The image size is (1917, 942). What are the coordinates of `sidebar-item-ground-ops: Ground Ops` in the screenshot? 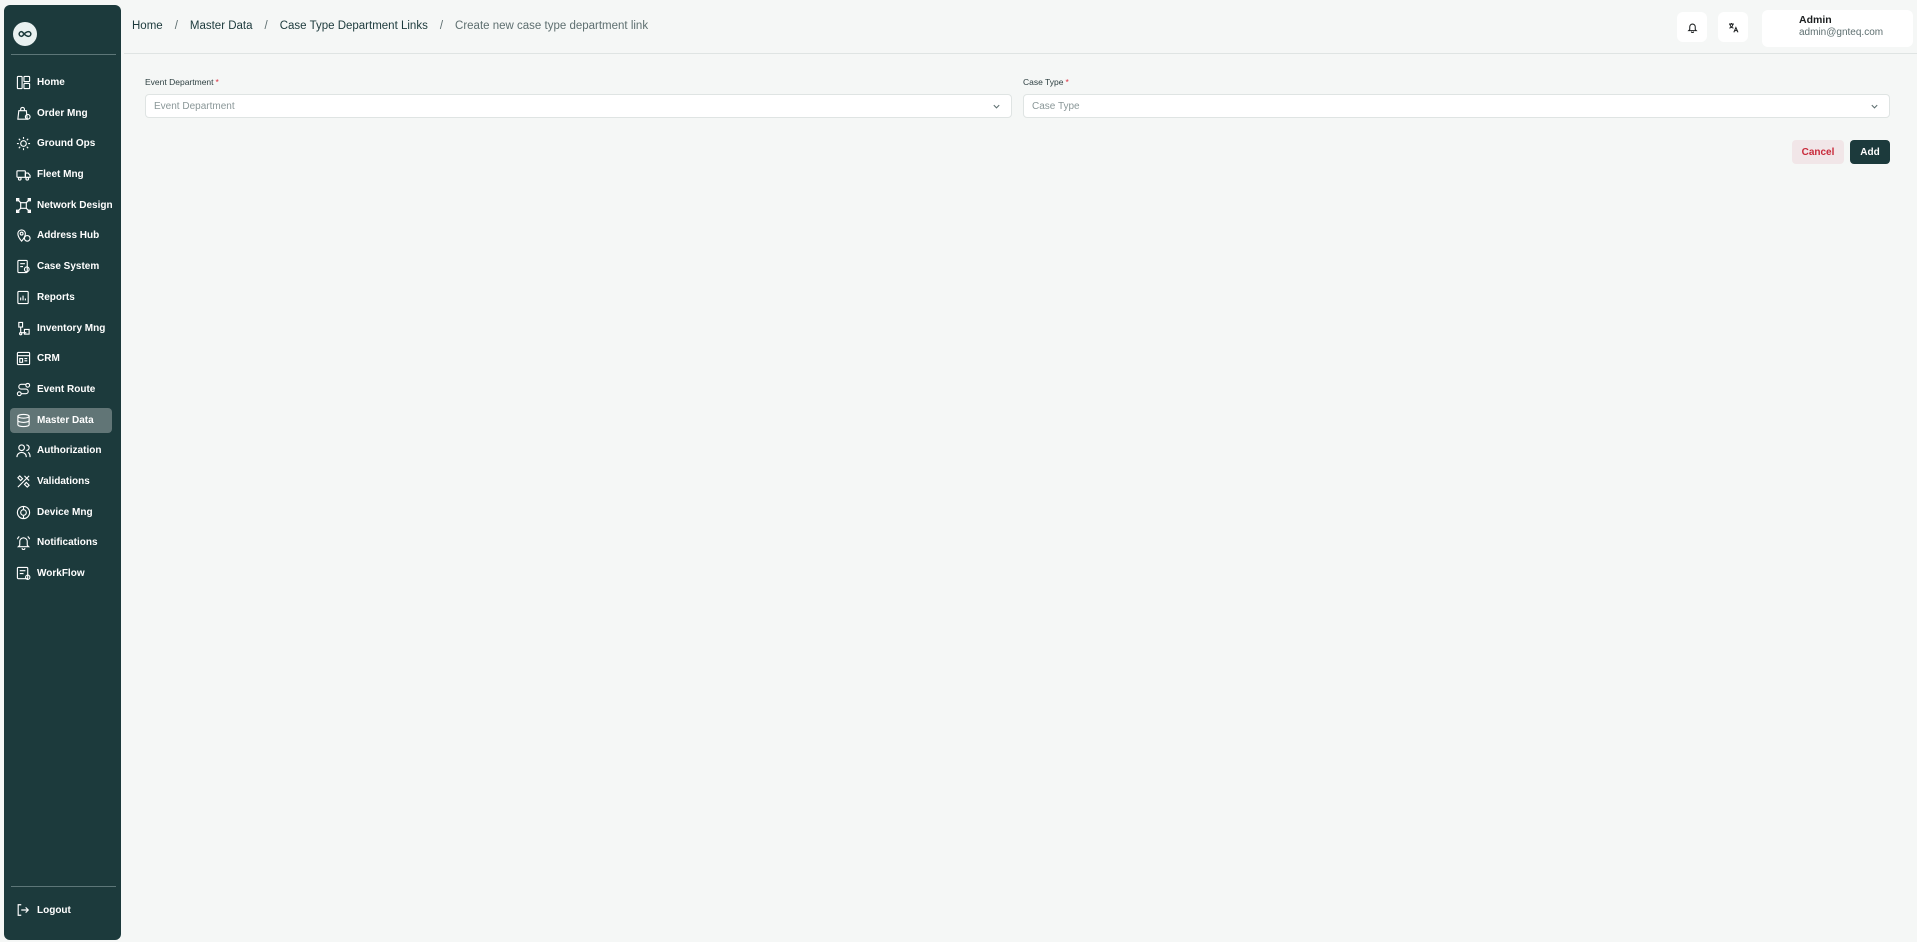 It's located at (61, 143).